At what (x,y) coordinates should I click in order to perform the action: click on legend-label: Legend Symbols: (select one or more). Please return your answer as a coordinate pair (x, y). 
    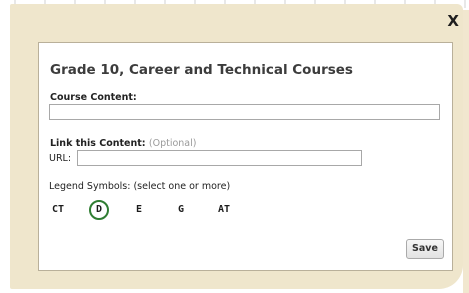
    Looking at the image, I should click on (140, 186).